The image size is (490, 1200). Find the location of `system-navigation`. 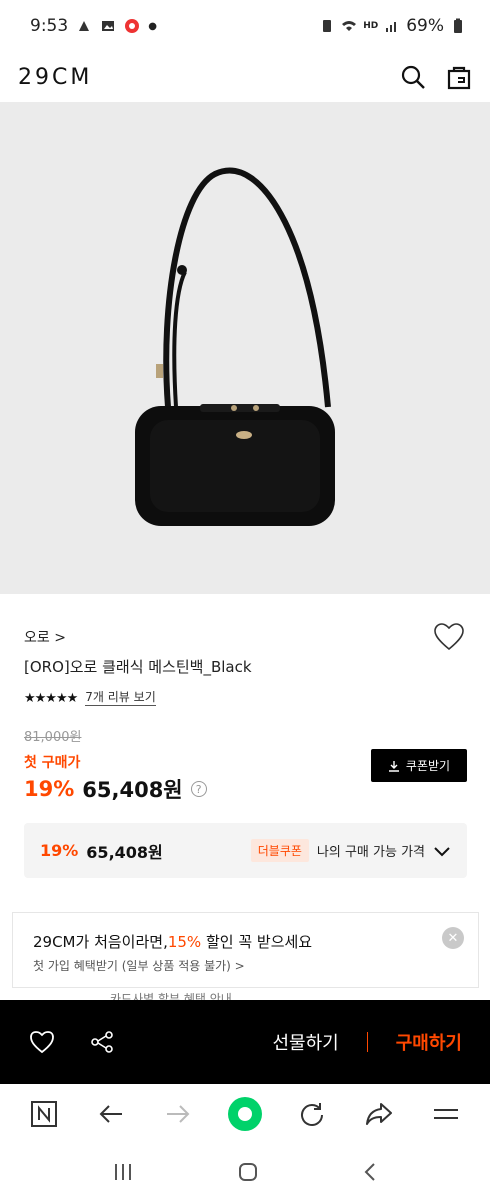

system-navigation is located at coordinates (245, 1172).